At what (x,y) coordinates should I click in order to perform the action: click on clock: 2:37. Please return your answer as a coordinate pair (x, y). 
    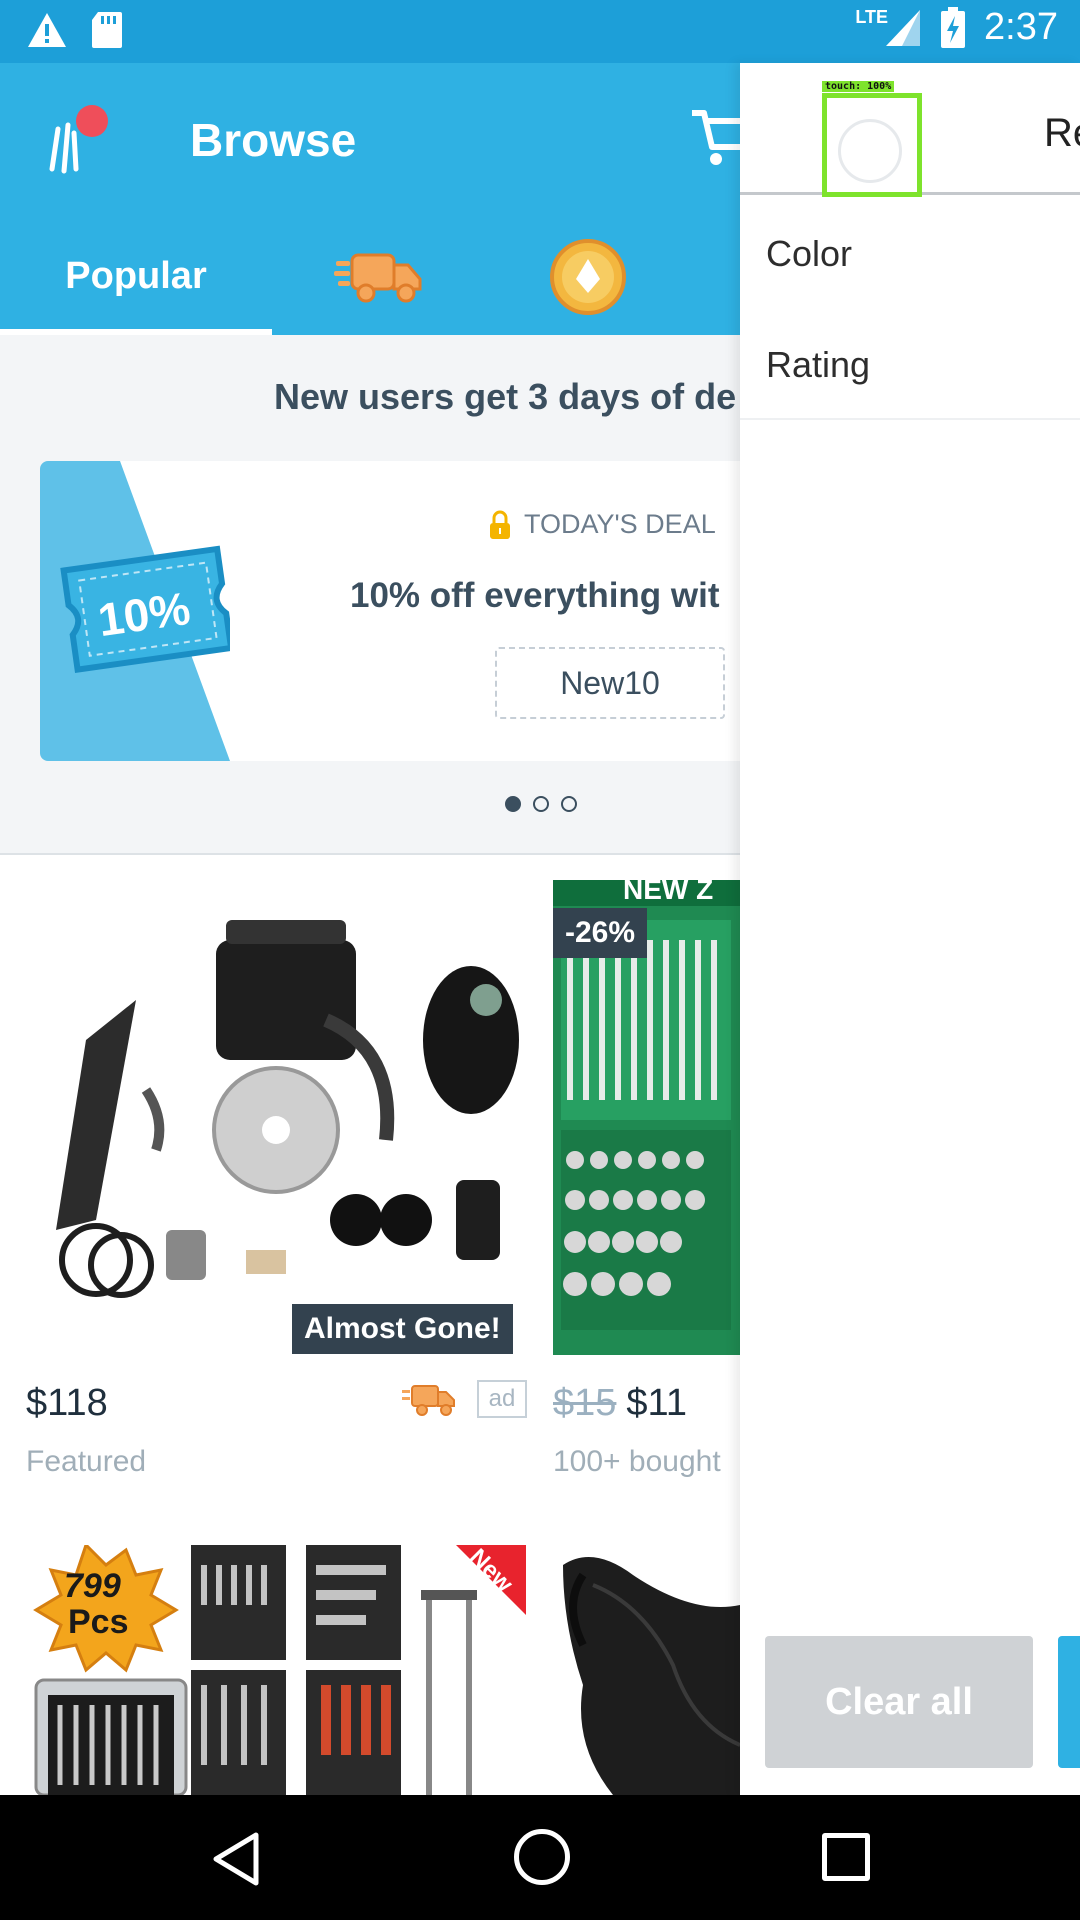
    Looking at the image, I should click on (1021, 27).